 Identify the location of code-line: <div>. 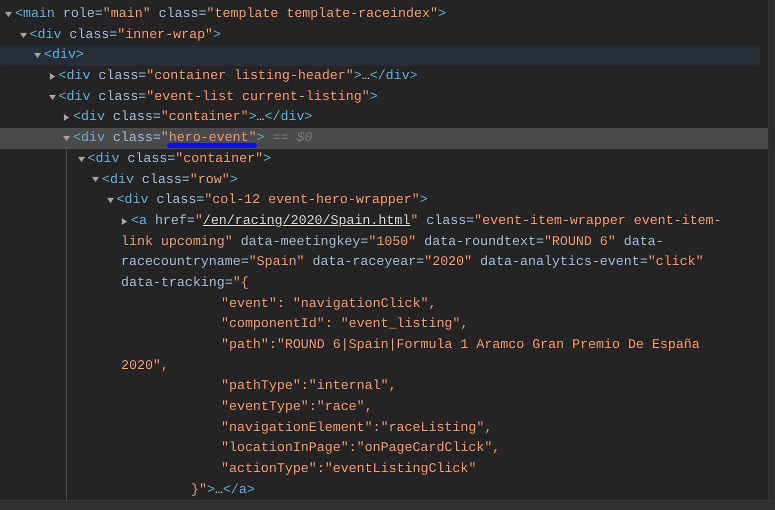
(64, 55).